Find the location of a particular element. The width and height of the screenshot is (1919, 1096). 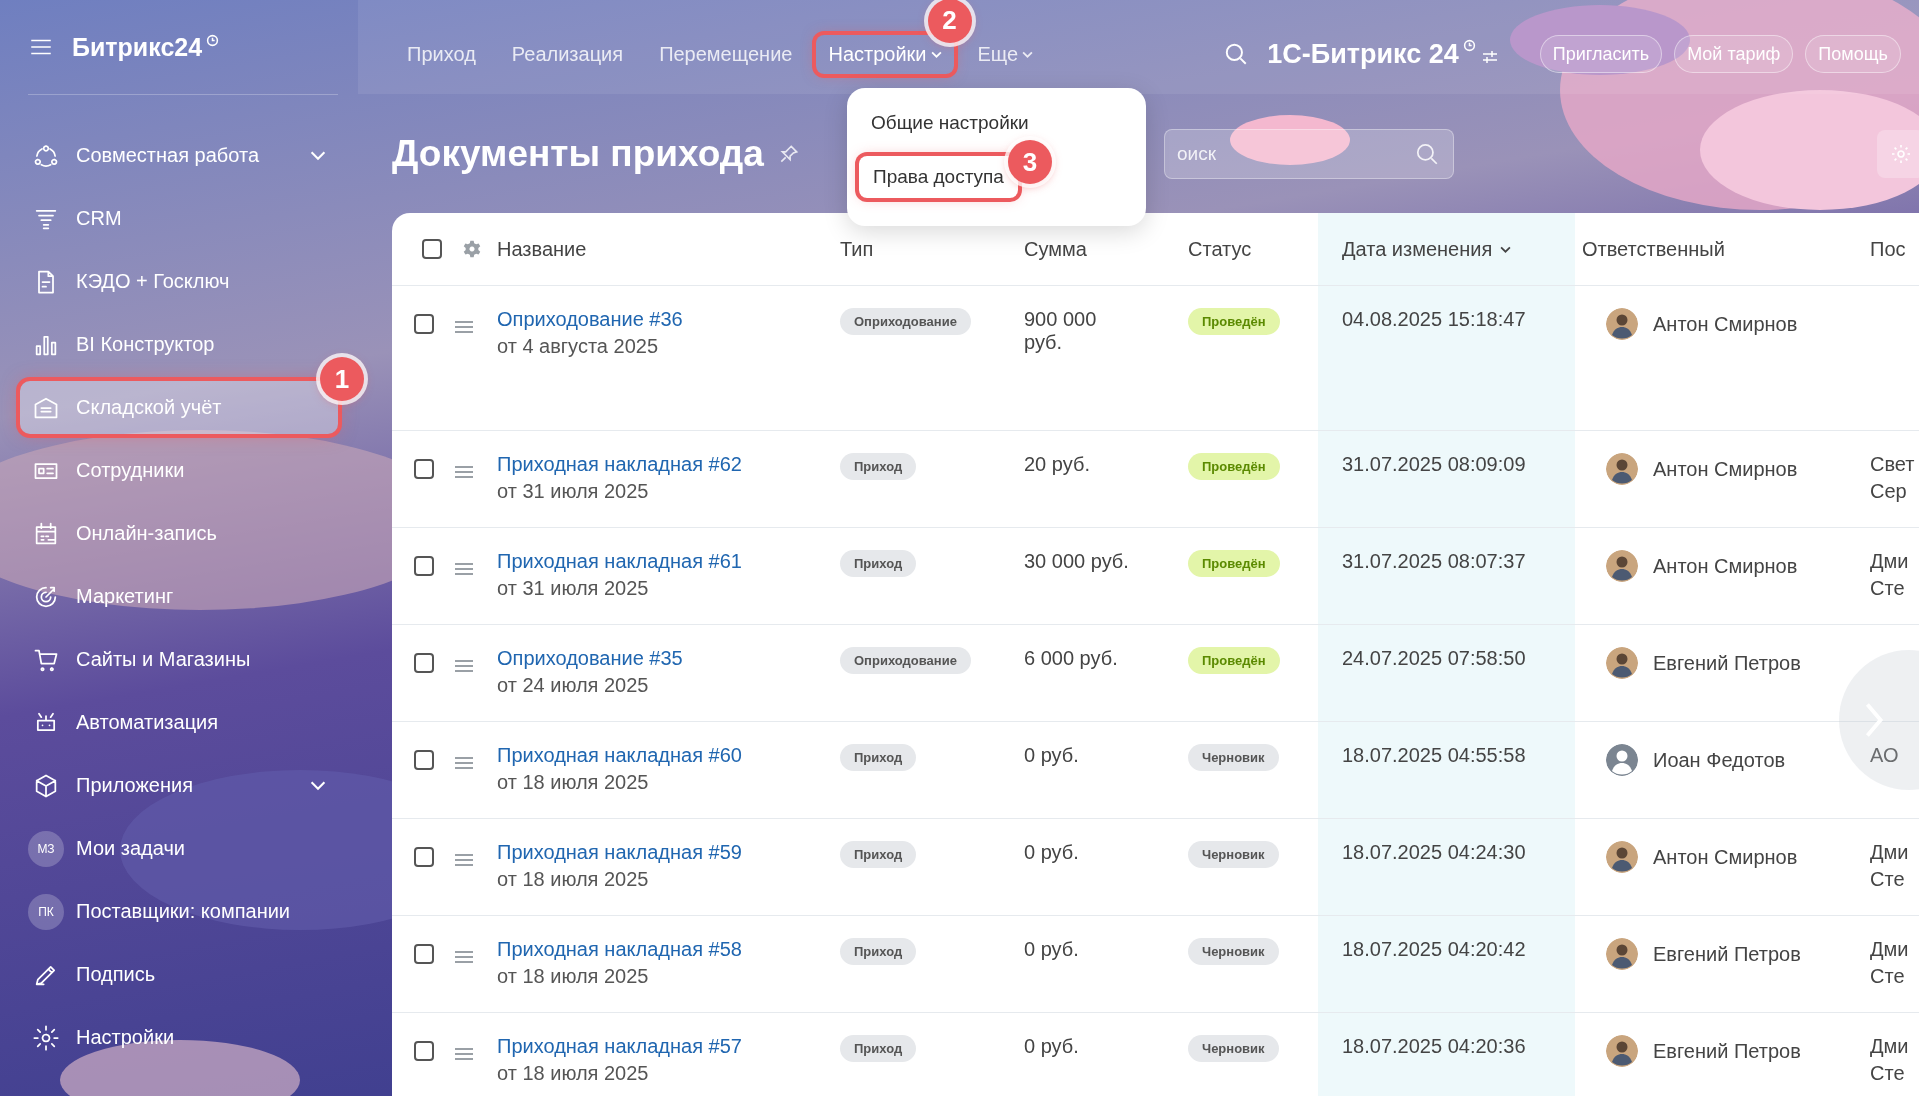

sidebar-item: CRM is located at coordinates (179, 218).